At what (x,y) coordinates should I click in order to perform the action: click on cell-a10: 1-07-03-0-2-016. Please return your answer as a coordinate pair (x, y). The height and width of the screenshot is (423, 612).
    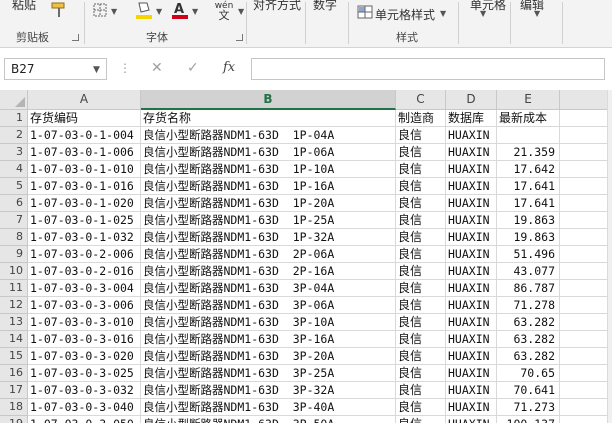
    Looking at the image, I should click on (84, 271).